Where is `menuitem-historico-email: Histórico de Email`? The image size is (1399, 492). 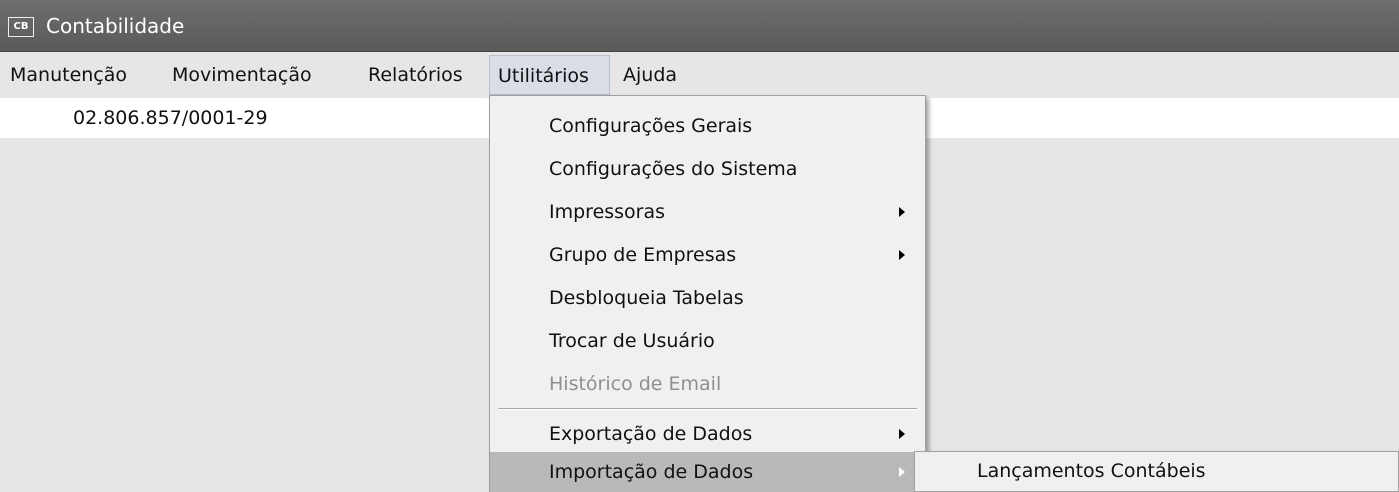
menuitem-historico-email: Histórico de Email is located at coordinates (707, 384).